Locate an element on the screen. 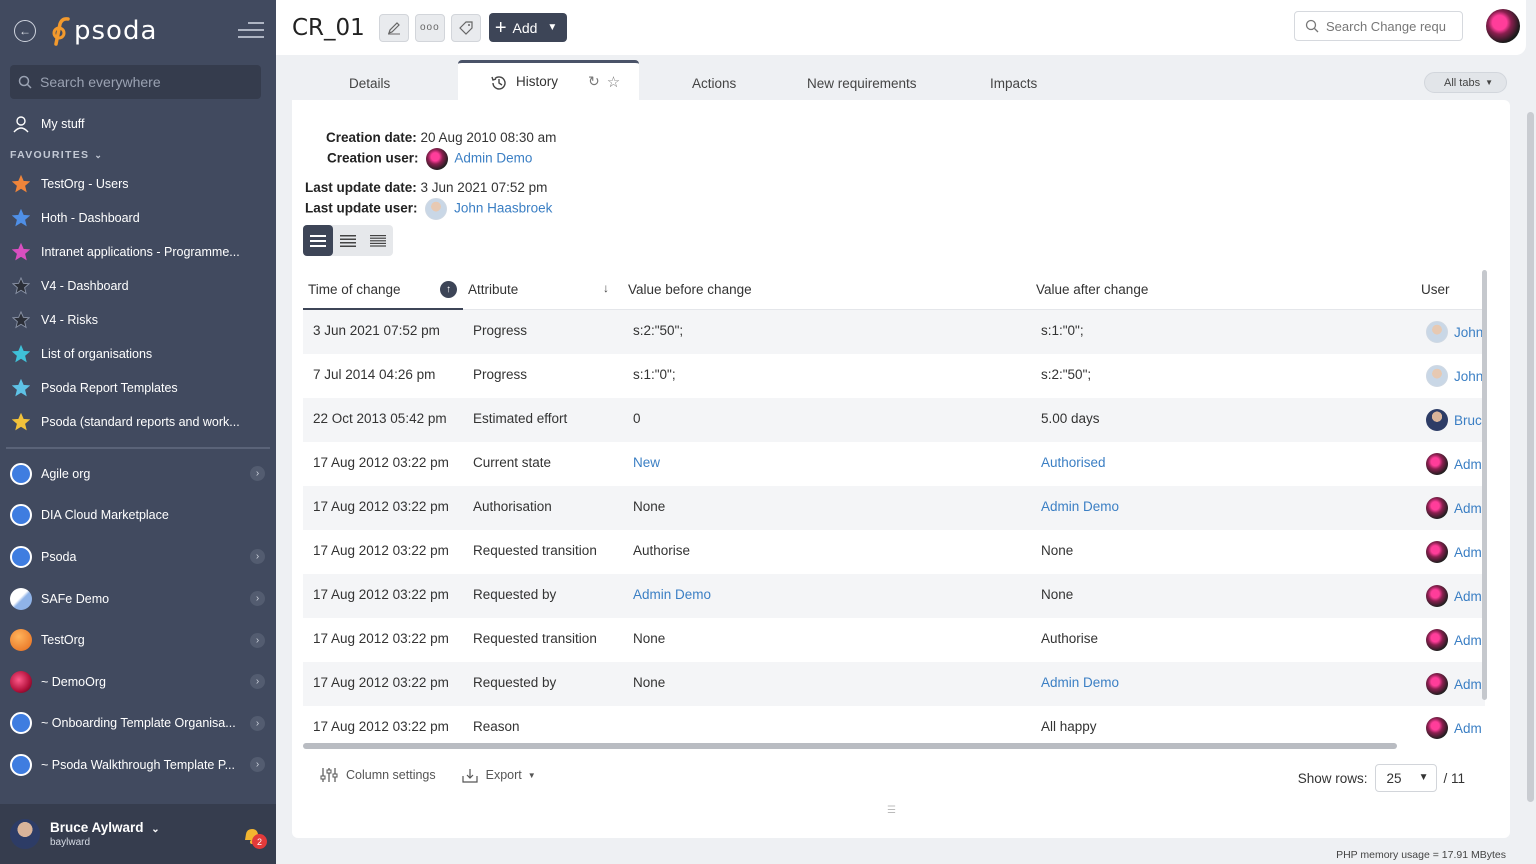 The height and width of the screenshot is (864, 1536). psoda-logo: psoda is located at coordinates (103, 31).